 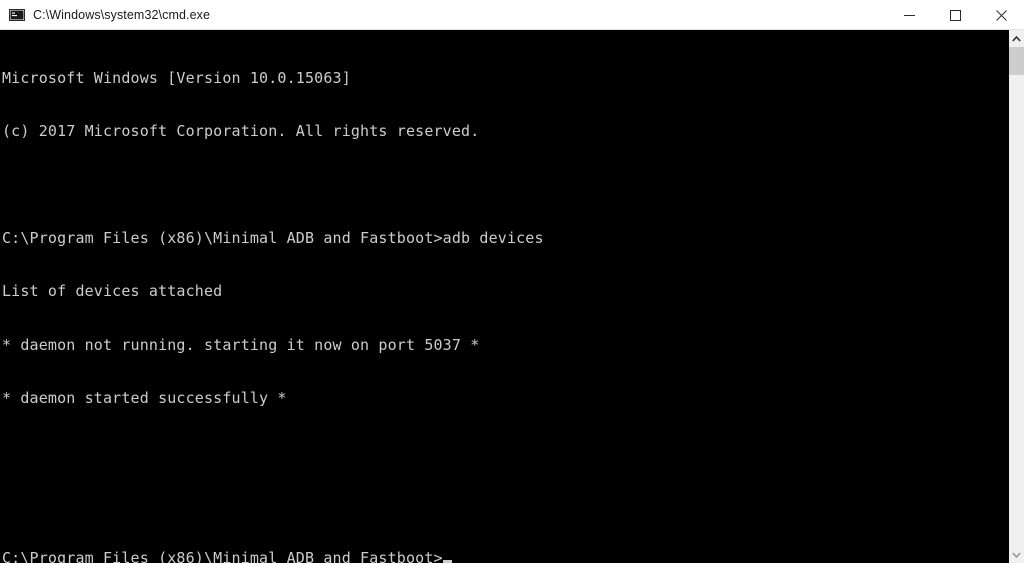 I want to click on close-icon, so click(x=1001, y=15).